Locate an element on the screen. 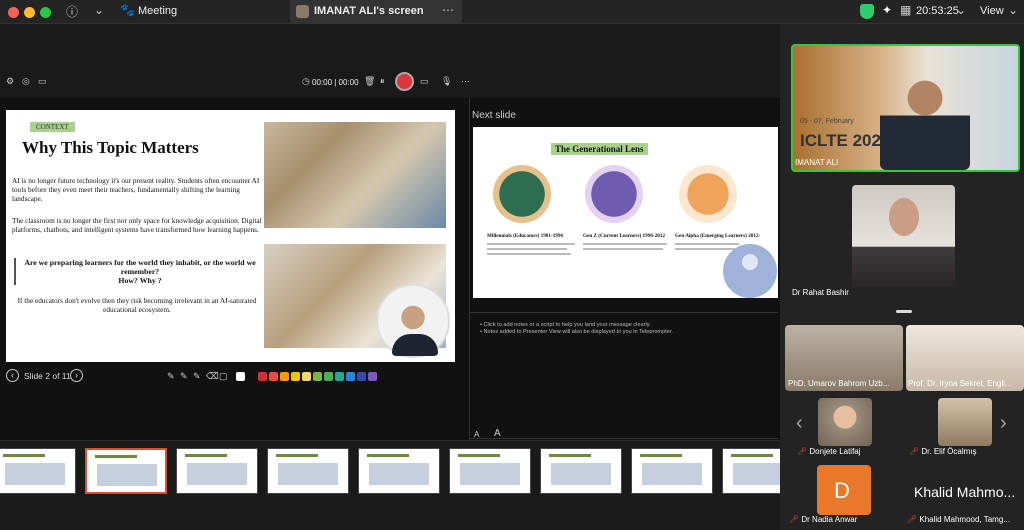 The width and height of the screenshot is (1024, 530). clear-icon: ▢ is located at coordinates (223, 376).